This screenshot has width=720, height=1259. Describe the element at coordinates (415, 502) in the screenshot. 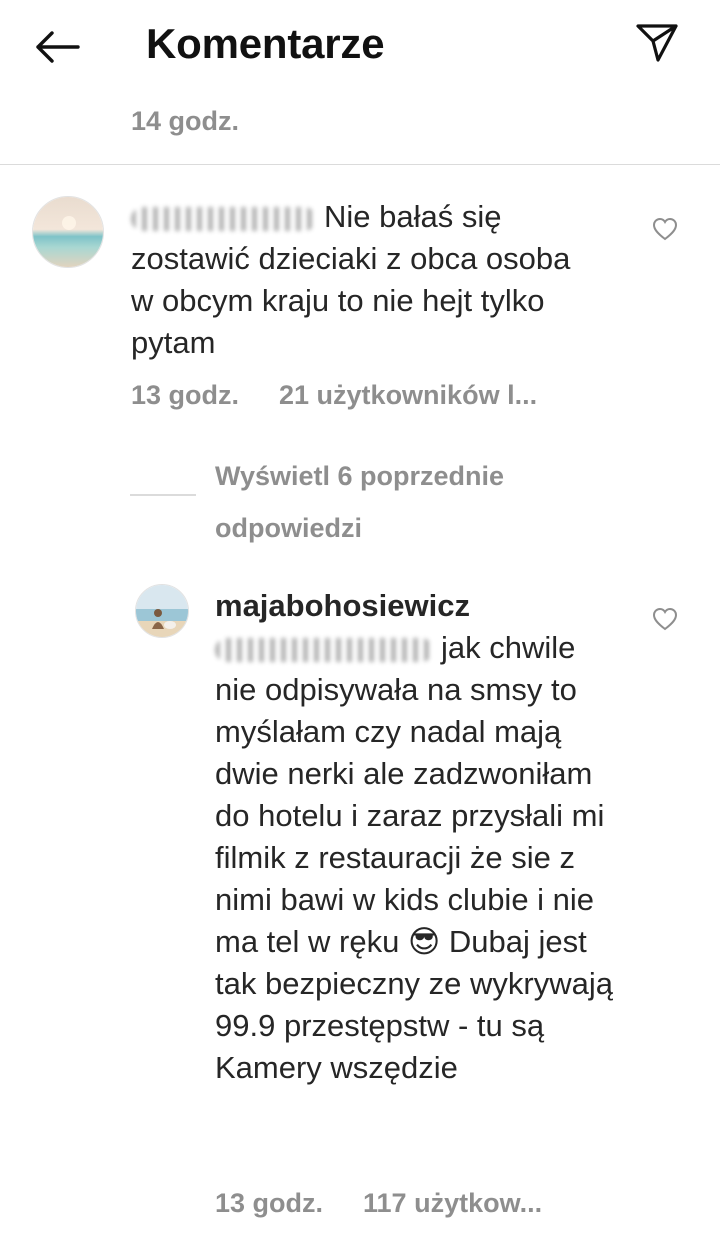

I see `view-previous-replies-button: Wyświetl 6 poprzednie odpowiedzi` at that location.